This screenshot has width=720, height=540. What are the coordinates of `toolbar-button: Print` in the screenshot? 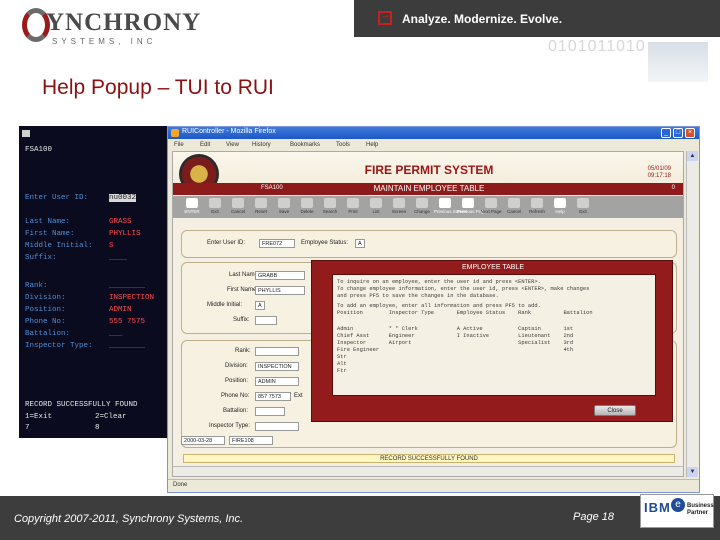 It's located at (353, 208).